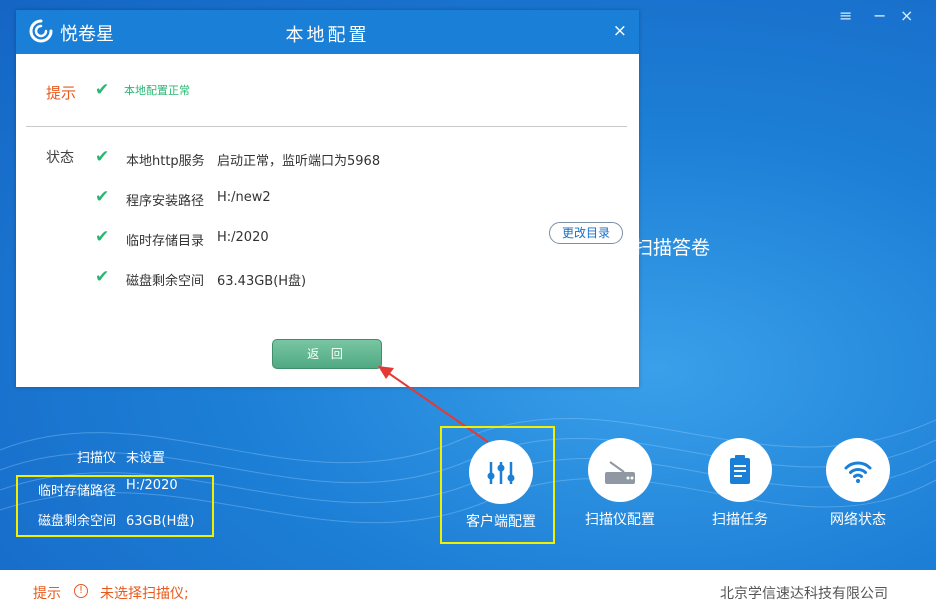 This screenshot has width=936, height=616. What do you see at coordinates (326, 126) in the screenshot?
I see `divider` at bounding box center [326, 126].